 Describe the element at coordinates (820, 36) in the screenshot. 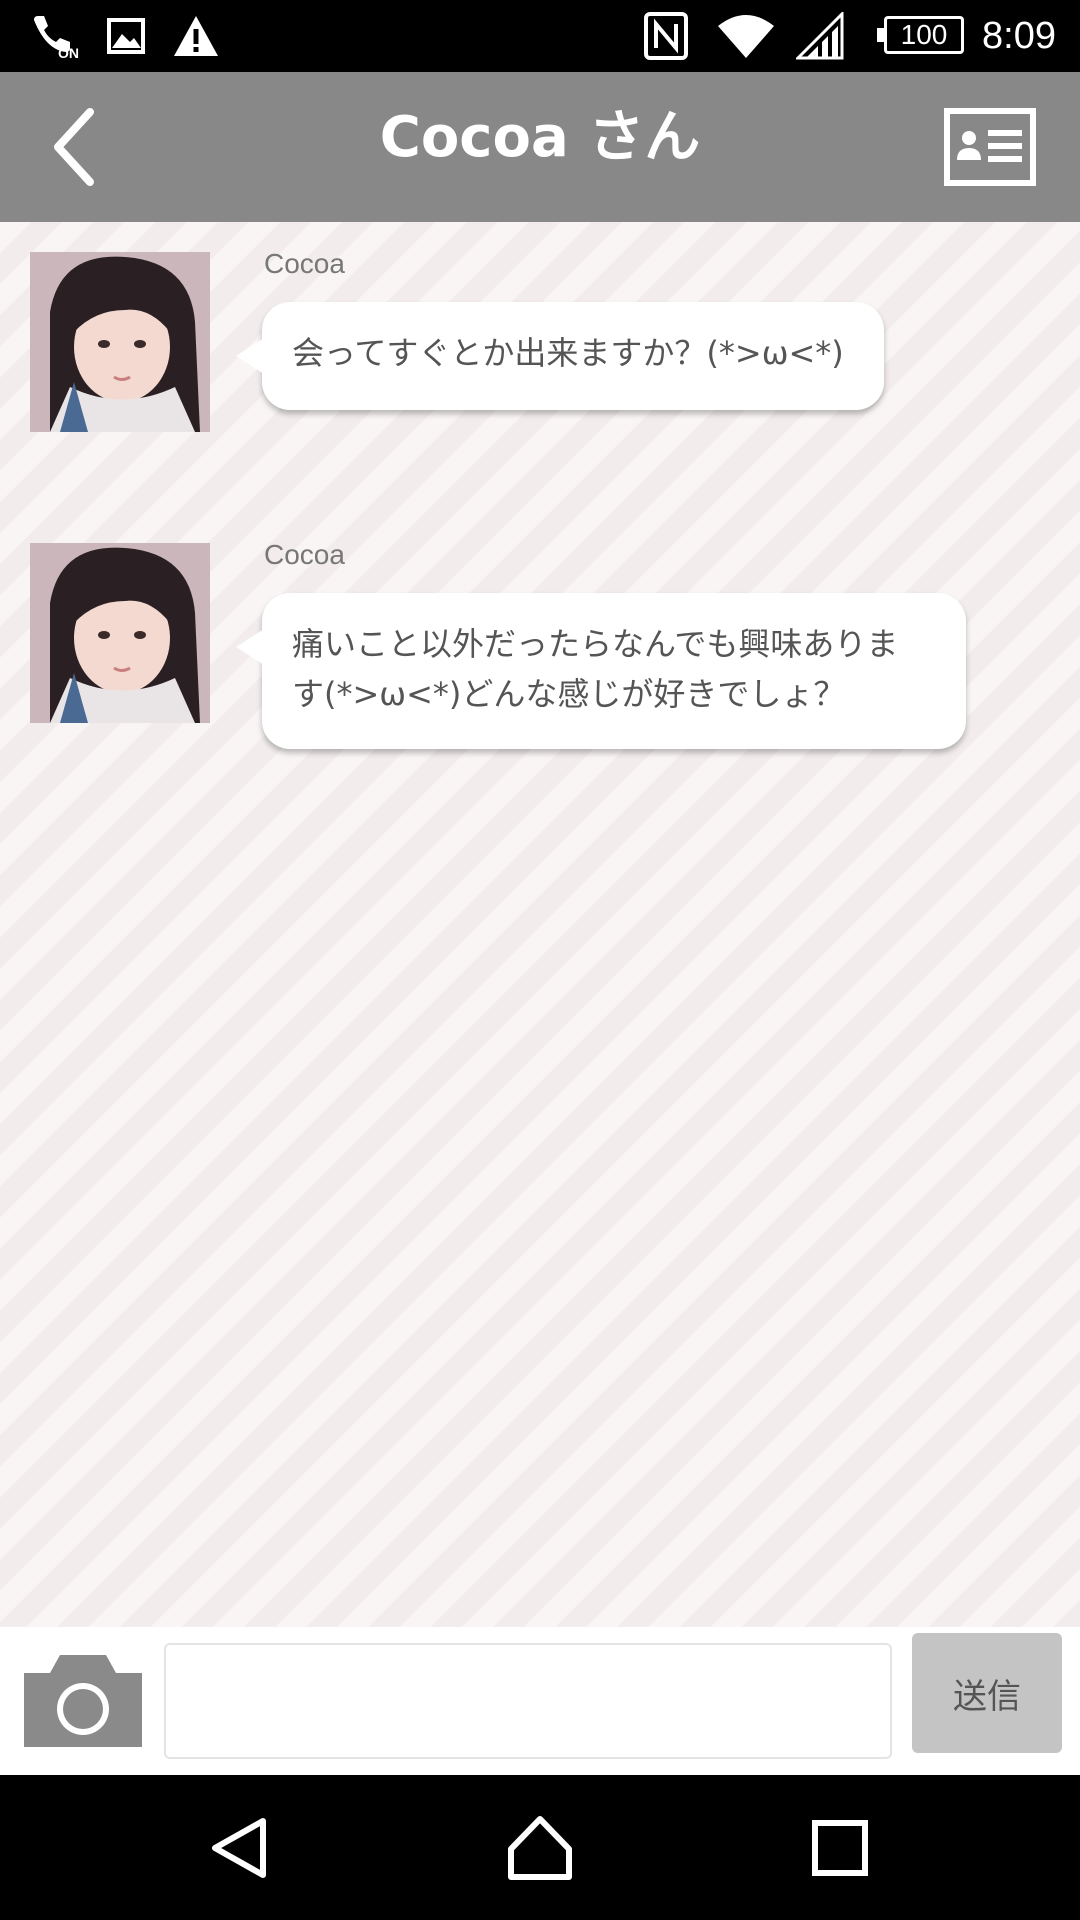

I see `signal-icon` at that location.